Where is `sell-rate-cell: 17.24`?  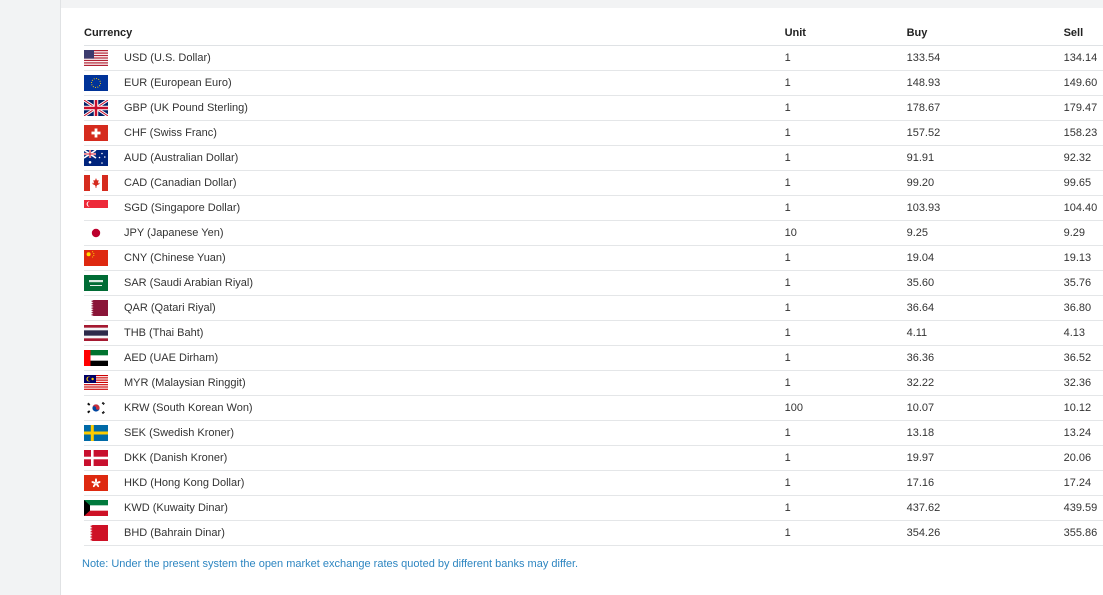 sell-rate-cell: 17.24 is located at coordinates (1083, 483).